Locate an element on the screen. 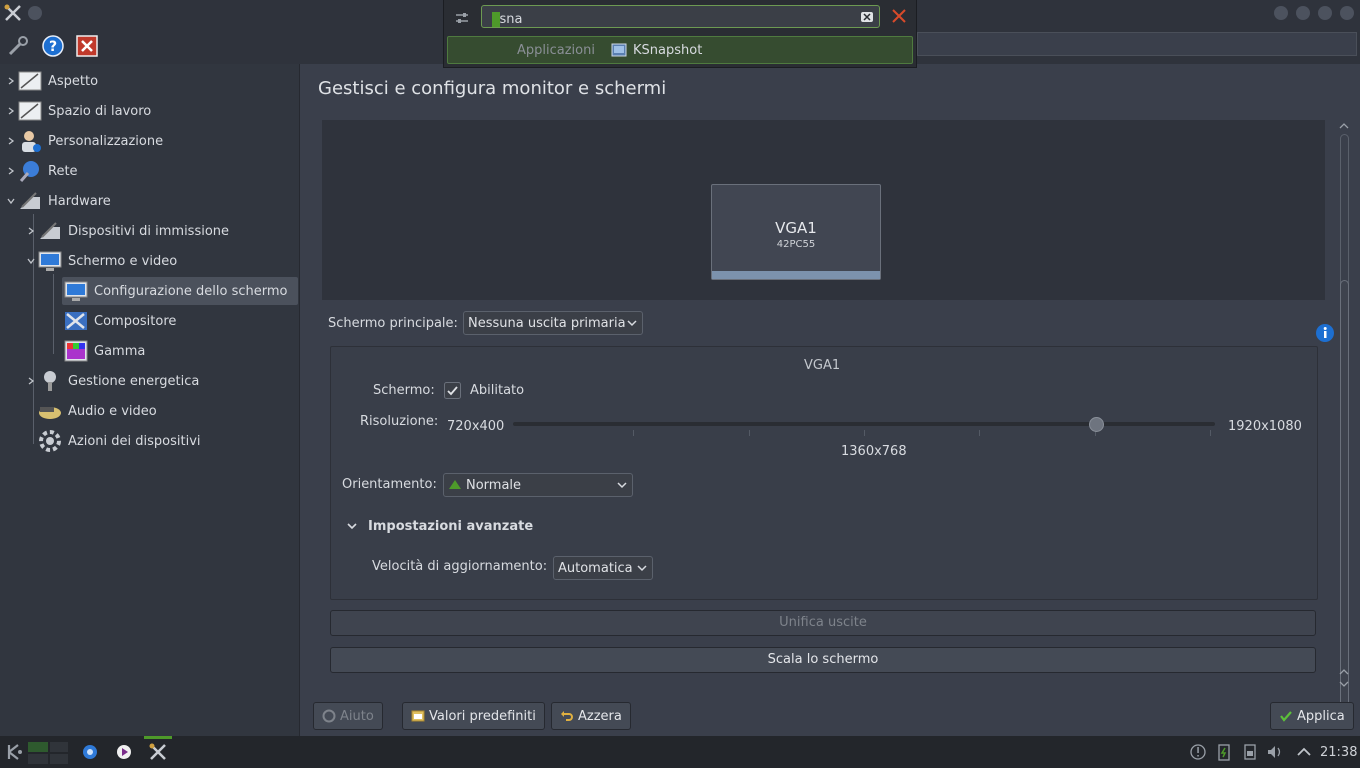 Image resolution: width=1360 pixels, height=768 pixels. volume-icon is located at coordinates (1275, 752).